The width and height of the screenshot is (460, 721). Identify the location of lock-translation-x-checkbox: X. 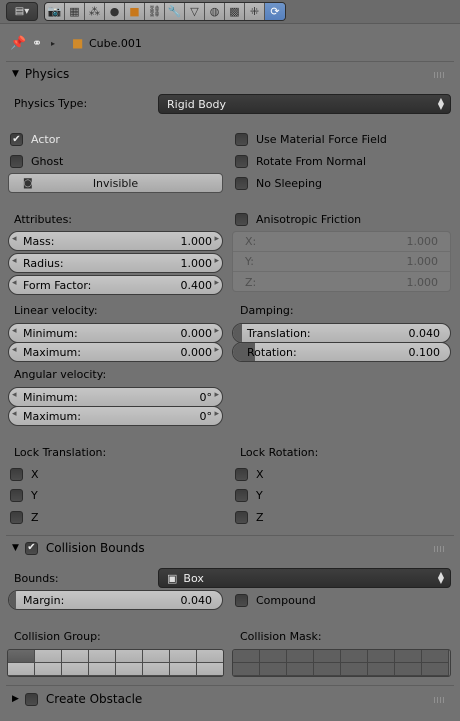
(24, 474).